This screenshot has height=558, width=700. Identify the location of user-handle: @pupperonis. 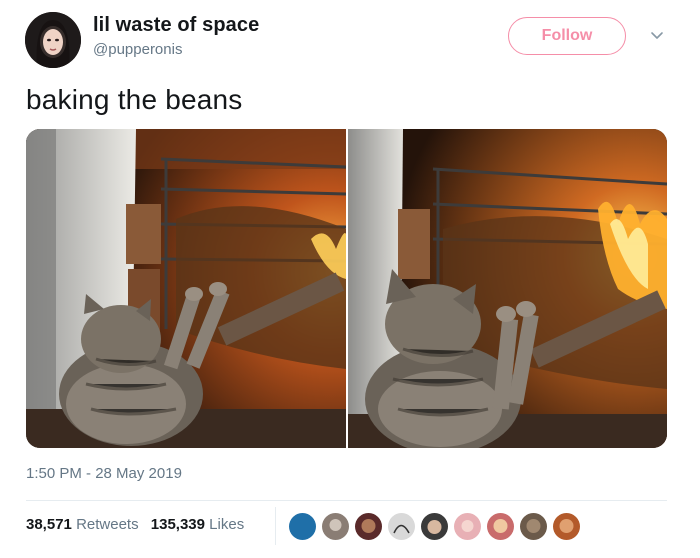
(137, 49).